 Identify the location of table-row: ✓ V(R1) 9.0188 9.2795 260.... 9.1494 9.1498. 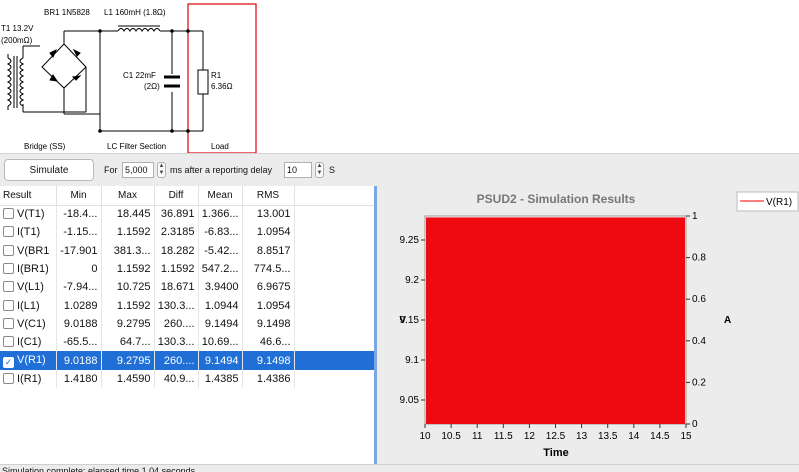
(187, 360).